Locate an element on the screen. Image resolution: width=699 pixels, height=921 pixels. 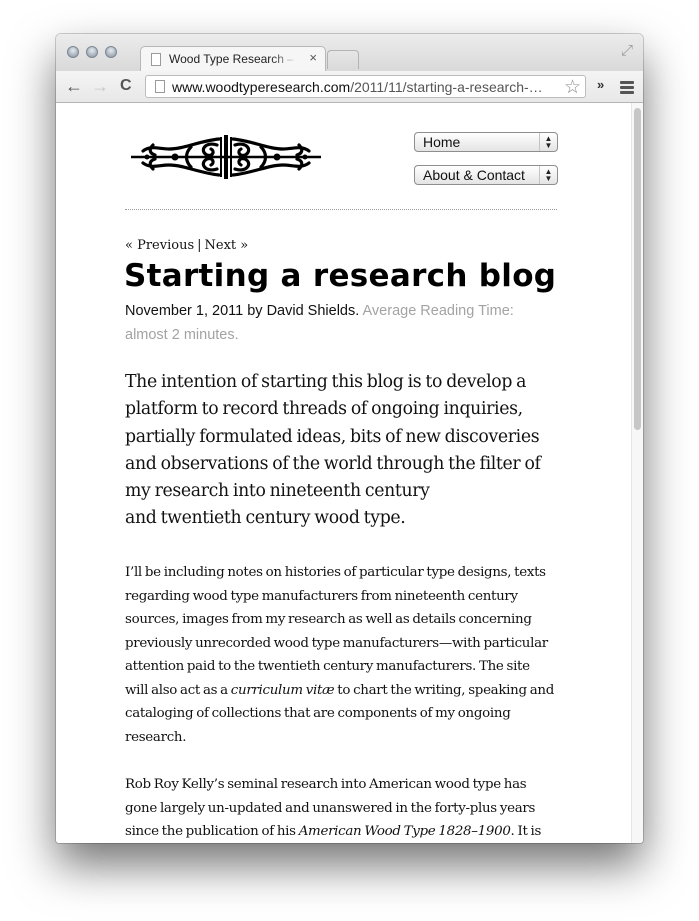
next-post-link: Next » is located at coordinates (227, 245).